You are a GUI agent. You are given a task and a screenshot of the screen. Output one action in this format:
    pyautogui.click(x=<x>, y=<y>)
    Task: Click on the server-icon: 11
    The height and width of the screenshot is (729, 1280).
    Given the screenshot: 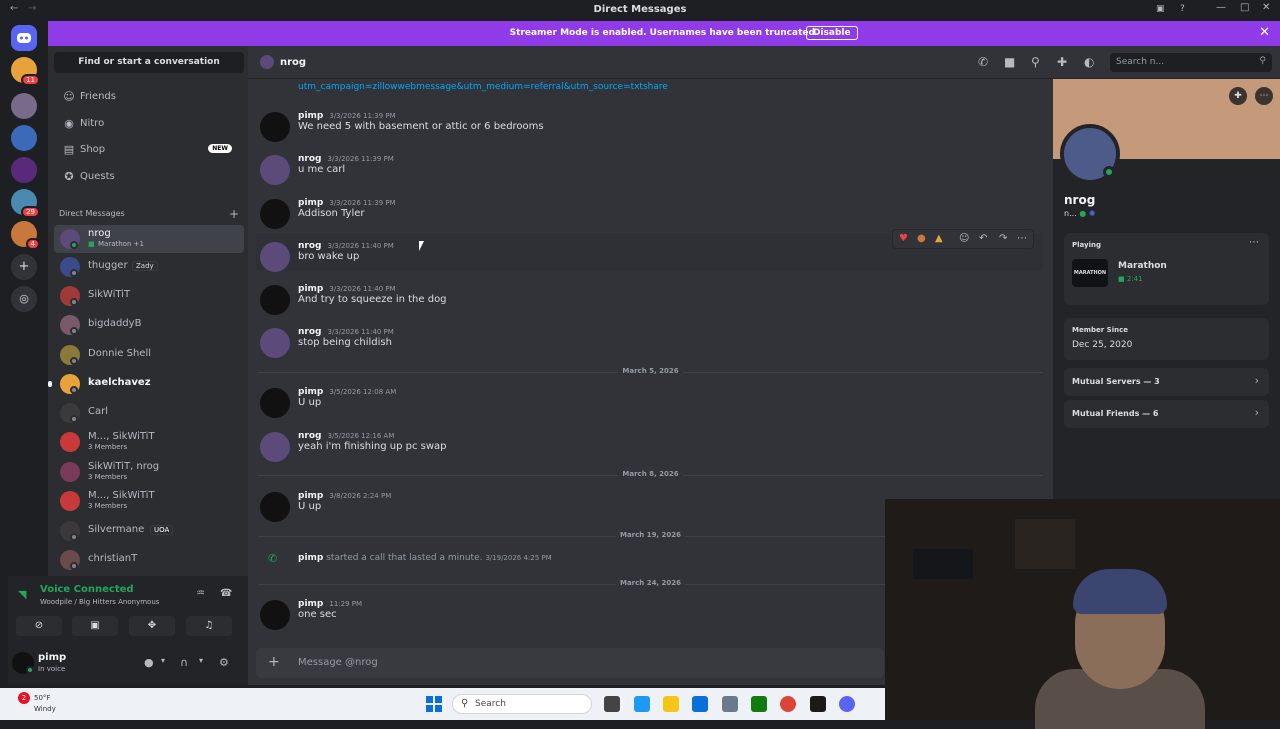 What is the action you would take?
    pyautogui.click(x=25, y=71)
    